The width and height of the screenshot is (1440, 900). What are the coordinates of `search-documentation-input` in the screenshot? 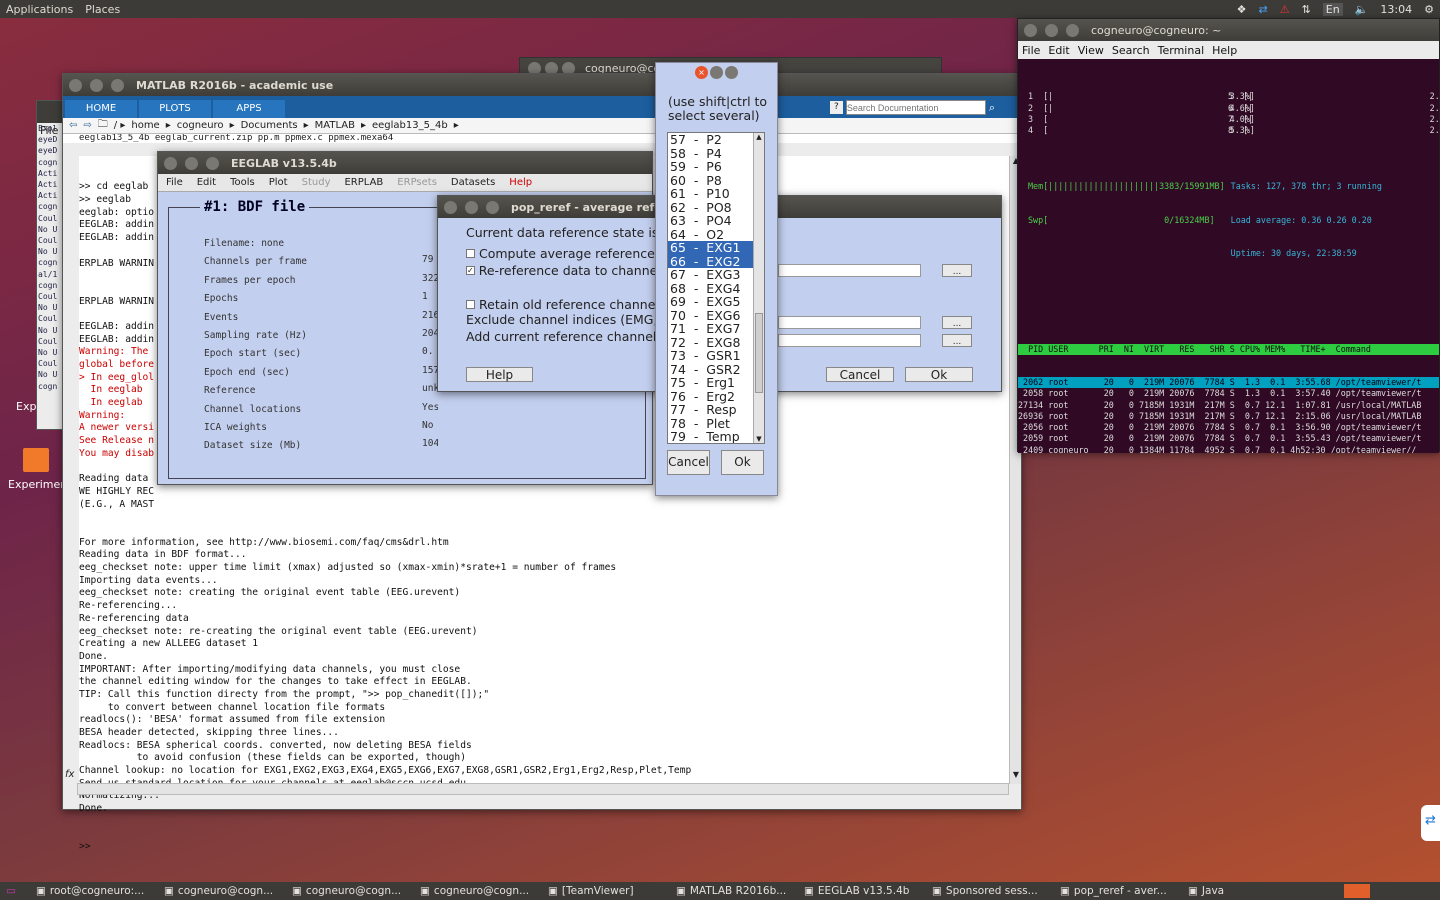 It's located at (915, 107).